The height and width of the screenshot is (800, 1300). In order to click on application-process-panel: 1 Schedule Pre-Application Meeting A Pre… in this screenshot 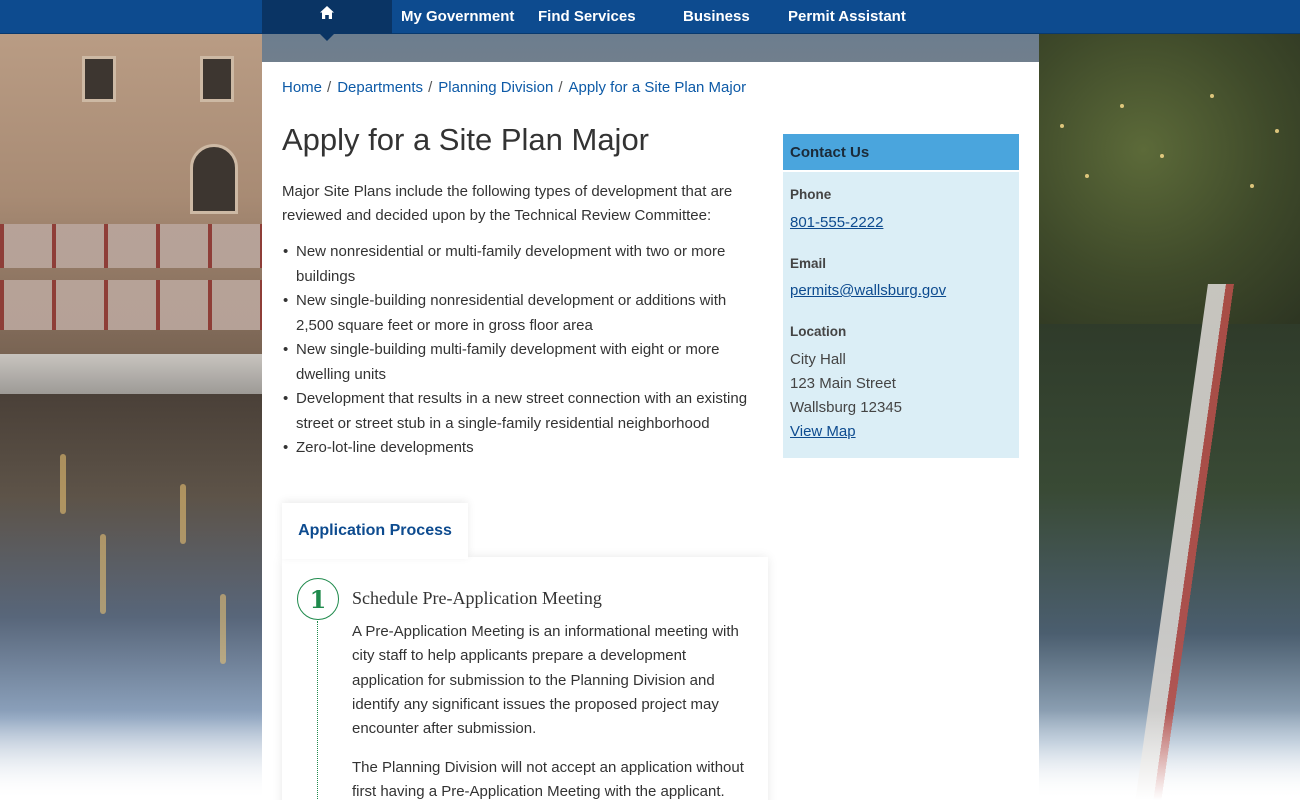, I will do `click(525, 678)`.